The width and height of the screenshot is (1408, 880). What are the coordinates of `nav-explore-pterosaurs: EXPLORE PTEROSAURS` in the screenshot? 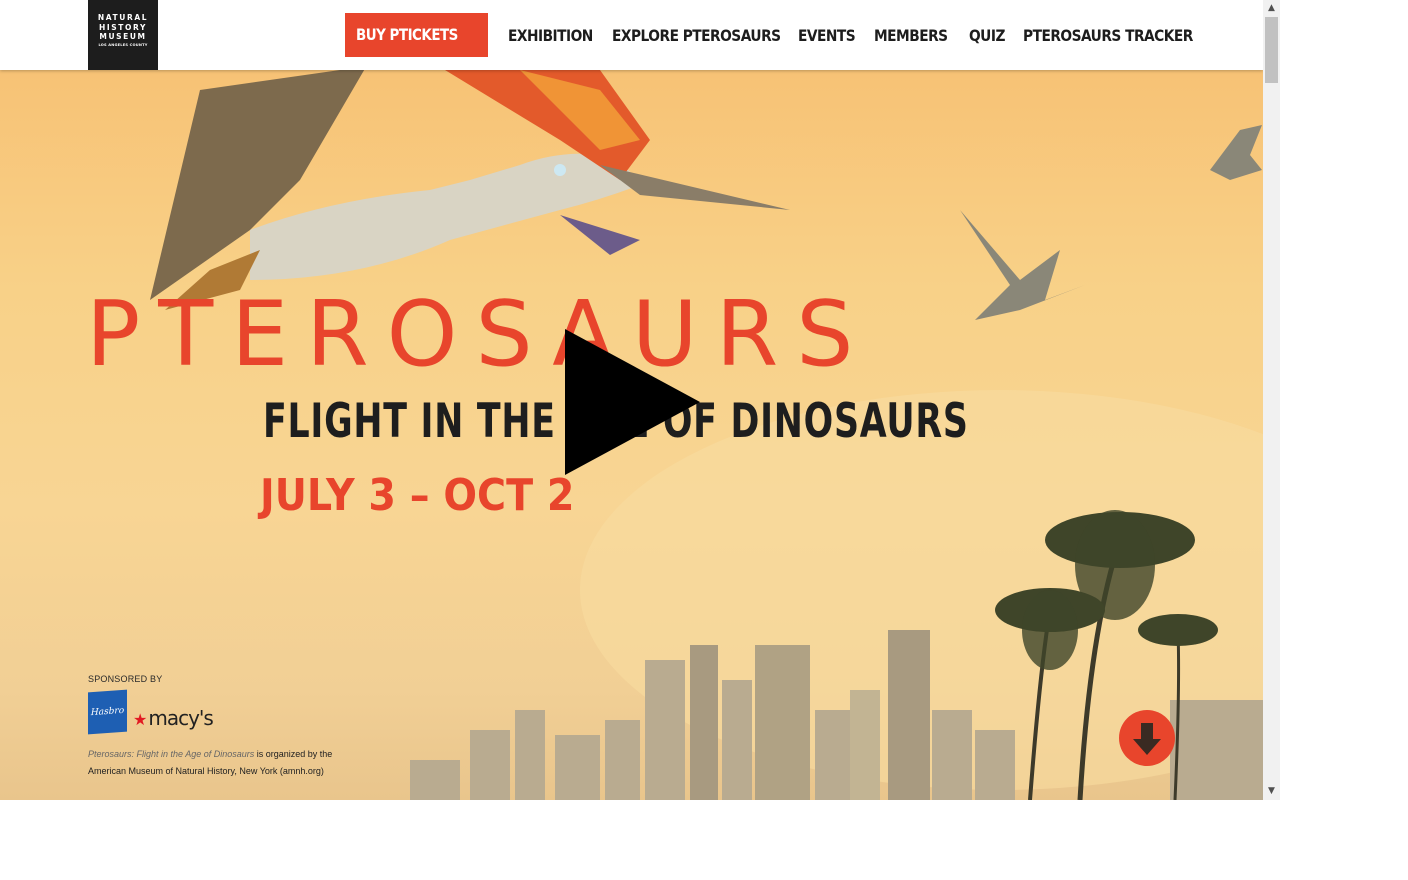 It's located at (696, 35).